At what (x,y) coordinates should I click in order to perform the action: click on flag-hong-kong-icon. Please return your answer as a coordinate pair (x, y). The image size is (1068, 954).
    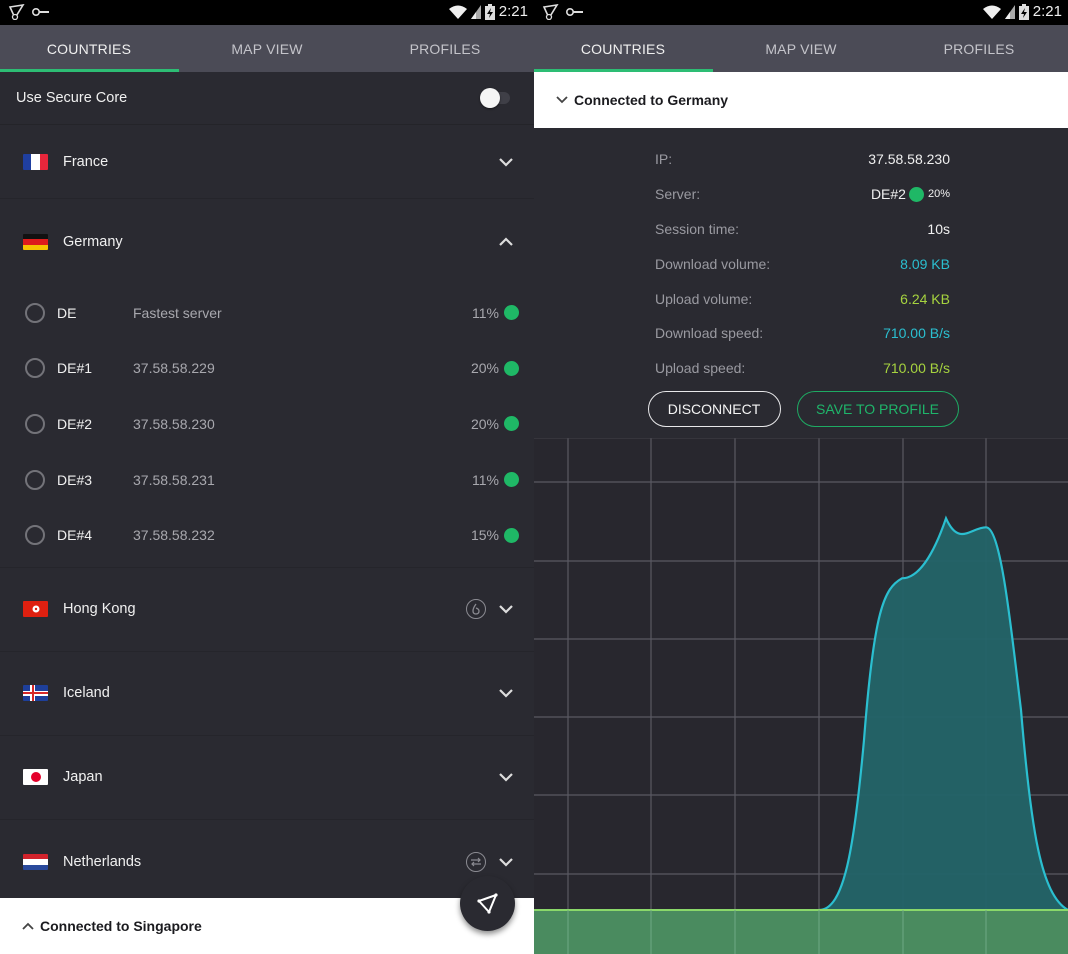
    Looking at the image, I should click on (35, 609).